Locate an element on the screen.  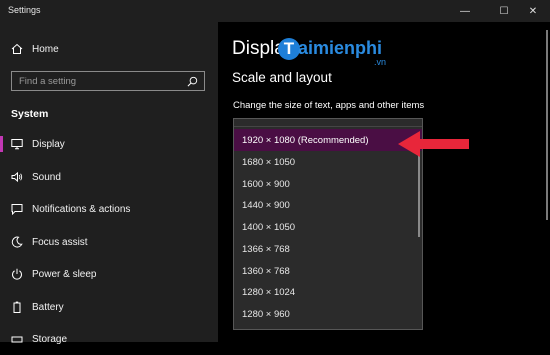
resolution-option-label: 1680 × 1050 is located at coordinates (269, 162).